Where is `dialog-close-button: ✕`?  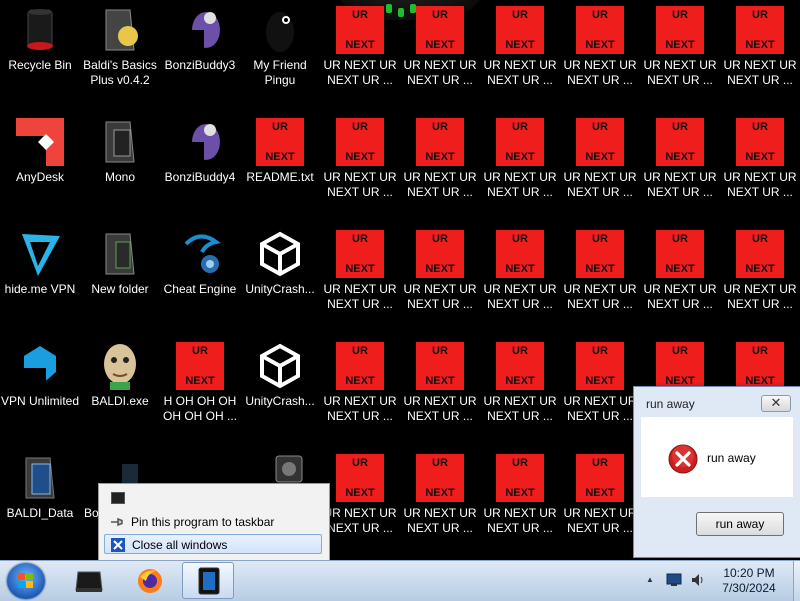 dialog-close-button: ✕ is located at coordinates (776, 403).